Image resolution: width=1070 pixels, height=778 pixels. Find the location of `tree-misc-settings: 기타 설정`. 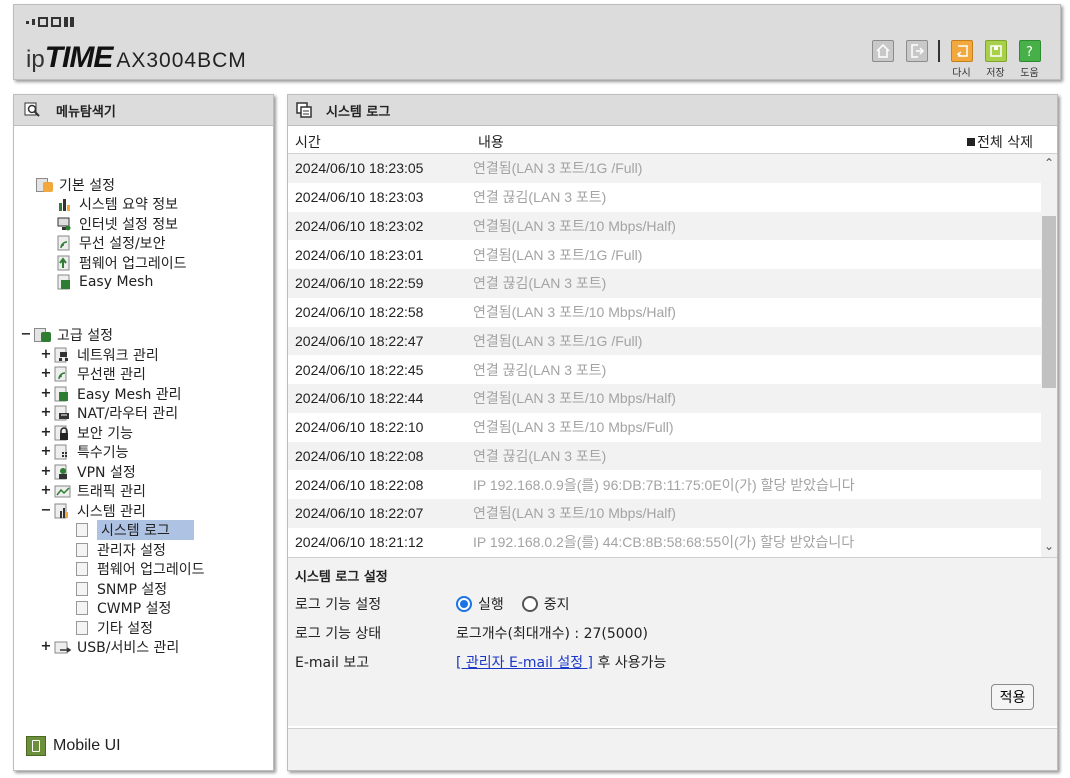

tree-misc-settings: 기타 설정 is located at coordinates (114, 627).